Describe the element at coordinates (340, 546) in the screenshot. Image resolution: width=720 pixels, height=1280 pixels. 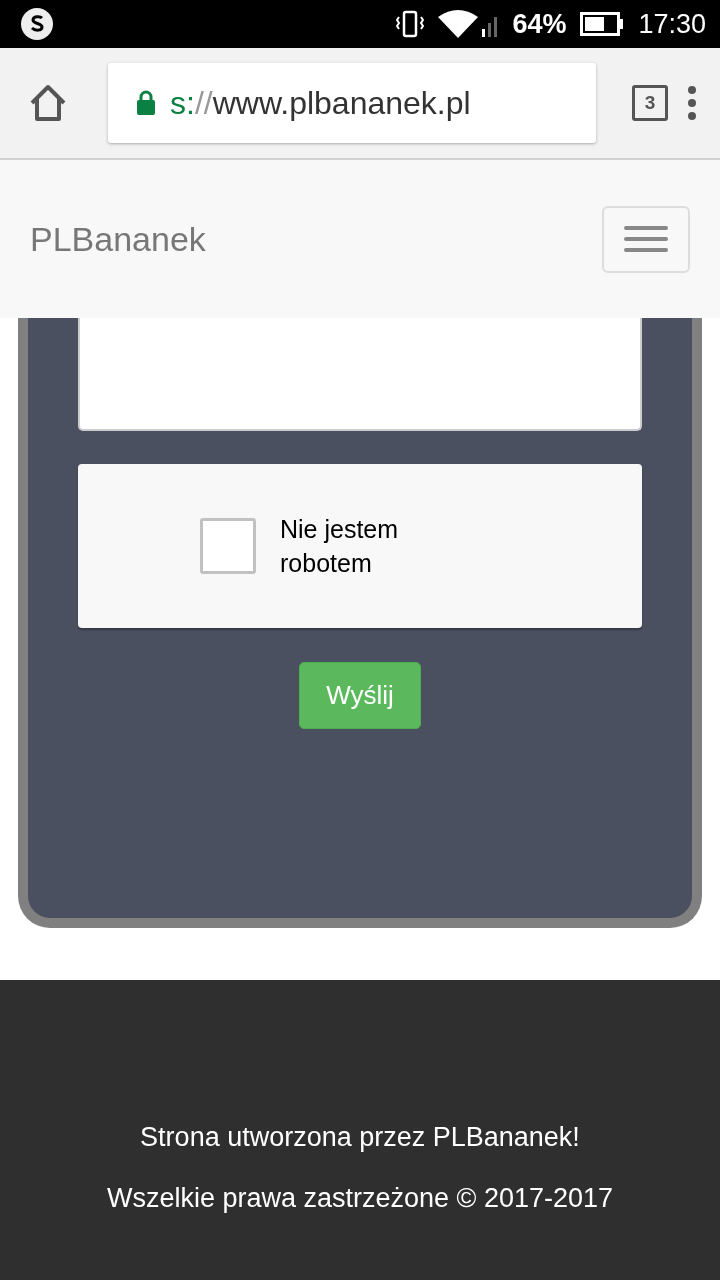
I see `captcha-label: Nie jestem robotem` at that location.